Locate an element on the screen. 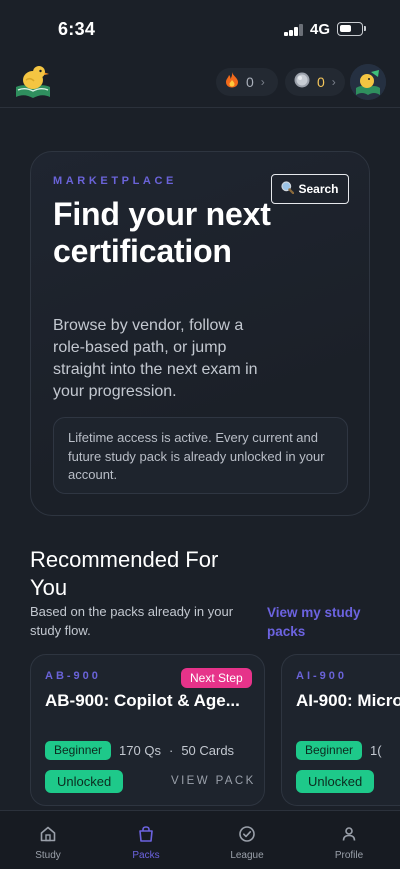  pack-code: AI-900 is located at coordinates (322, 676).